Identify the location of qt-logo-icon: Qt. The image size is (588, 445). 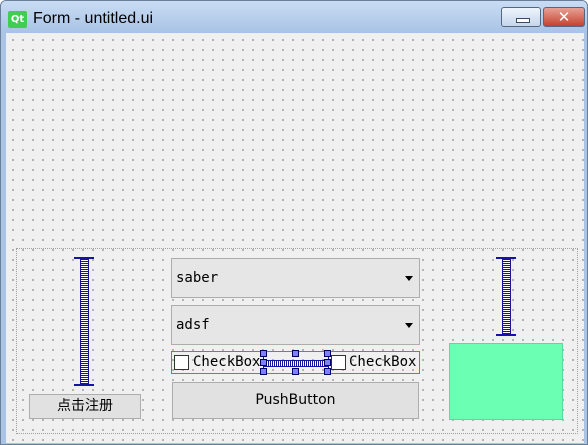
(17, 19).